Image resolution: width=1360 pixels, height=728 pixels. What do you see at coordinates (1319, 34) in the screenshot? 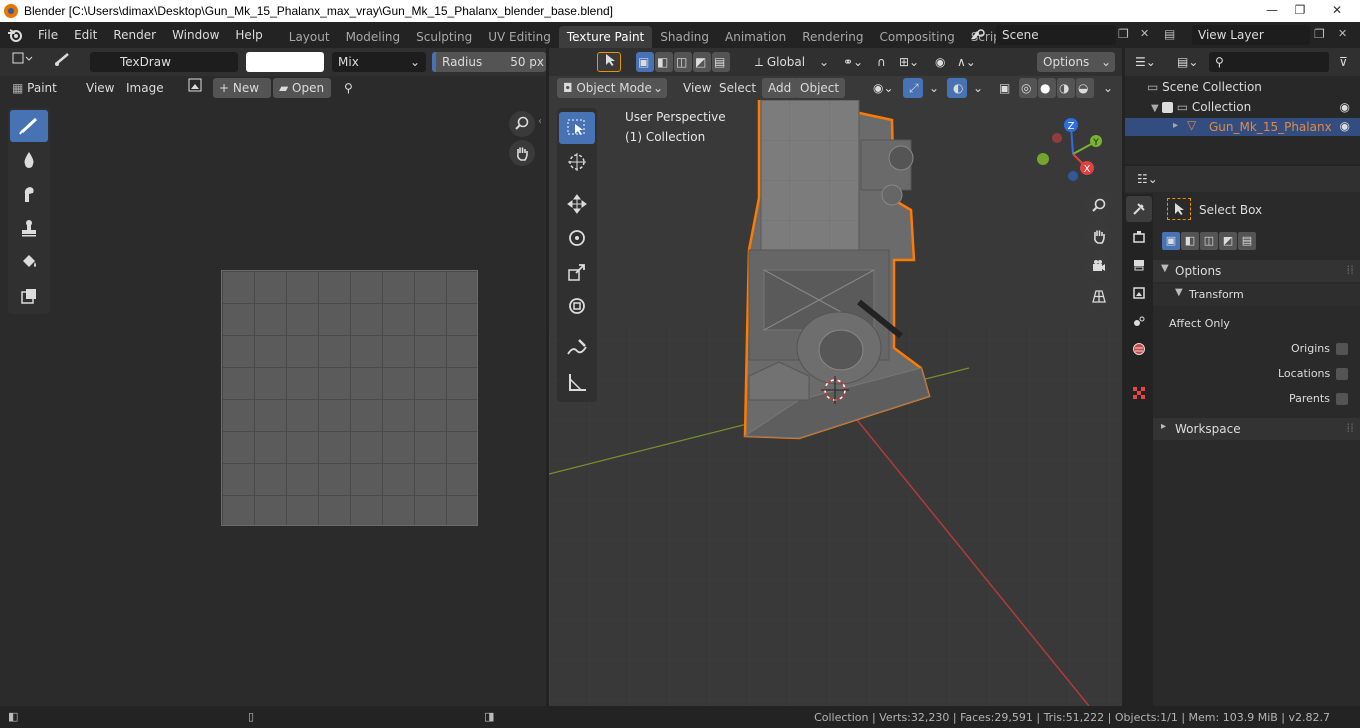
I see `new-view-layer-icon: ❐` at bounding box center [1319, 34].